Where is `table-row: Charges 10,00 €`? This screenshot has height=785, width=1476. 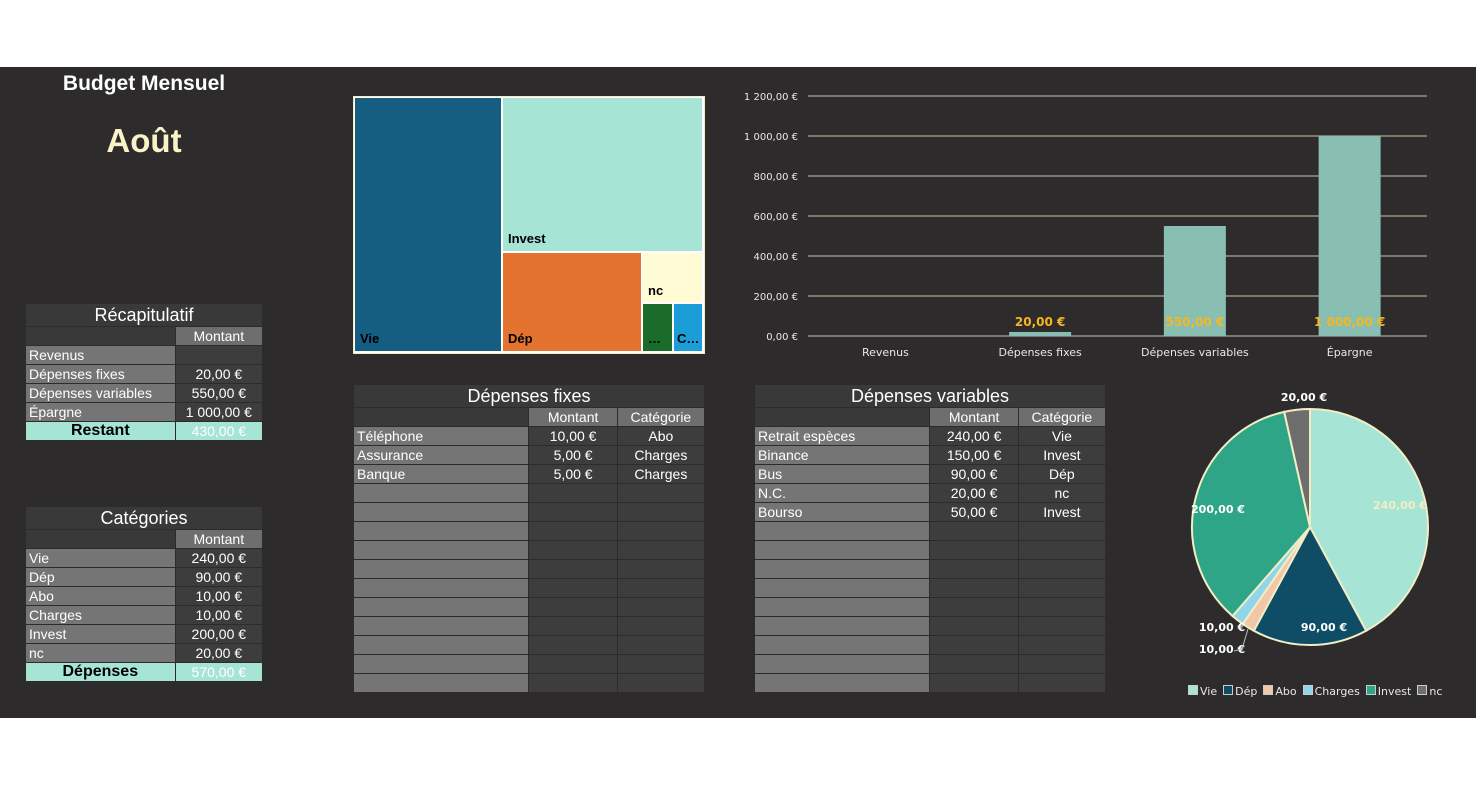
table-row: Charges 10,00 € is located at coordinates (144, 615).